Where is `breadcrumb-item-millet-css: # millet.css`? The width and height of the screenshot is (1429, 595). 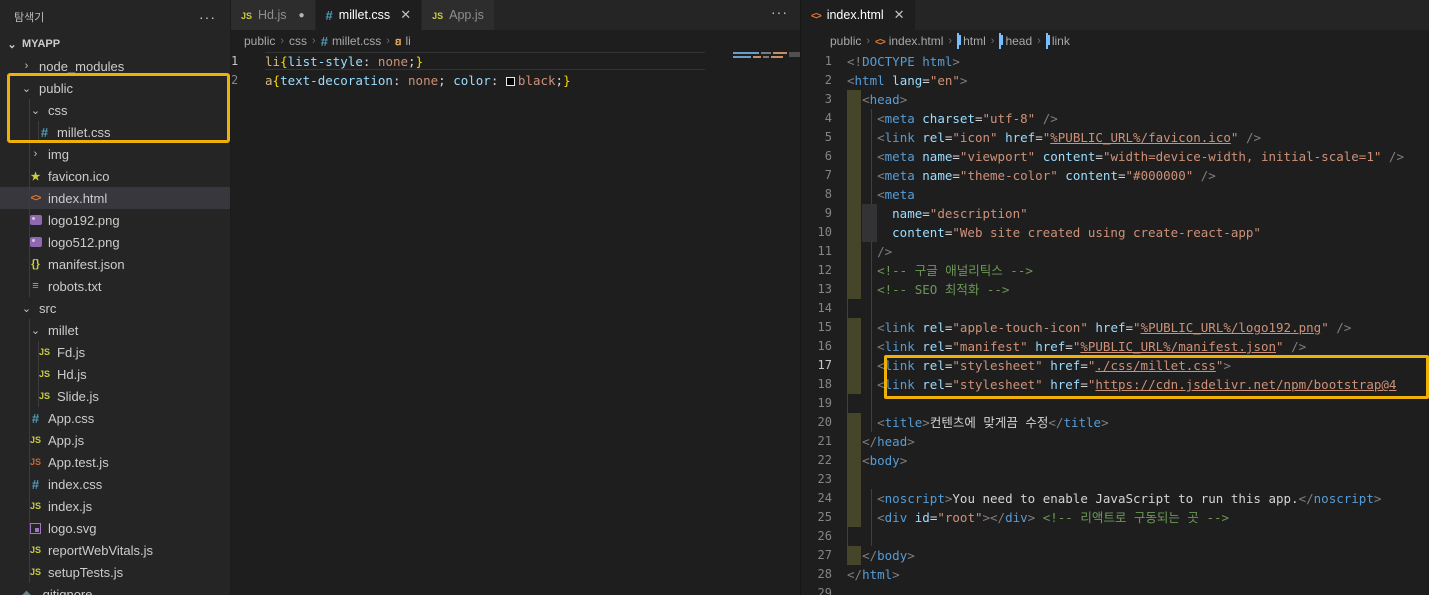
breadcrumb-item-millet-css: # millet.css is located at coordinates (351, 41).